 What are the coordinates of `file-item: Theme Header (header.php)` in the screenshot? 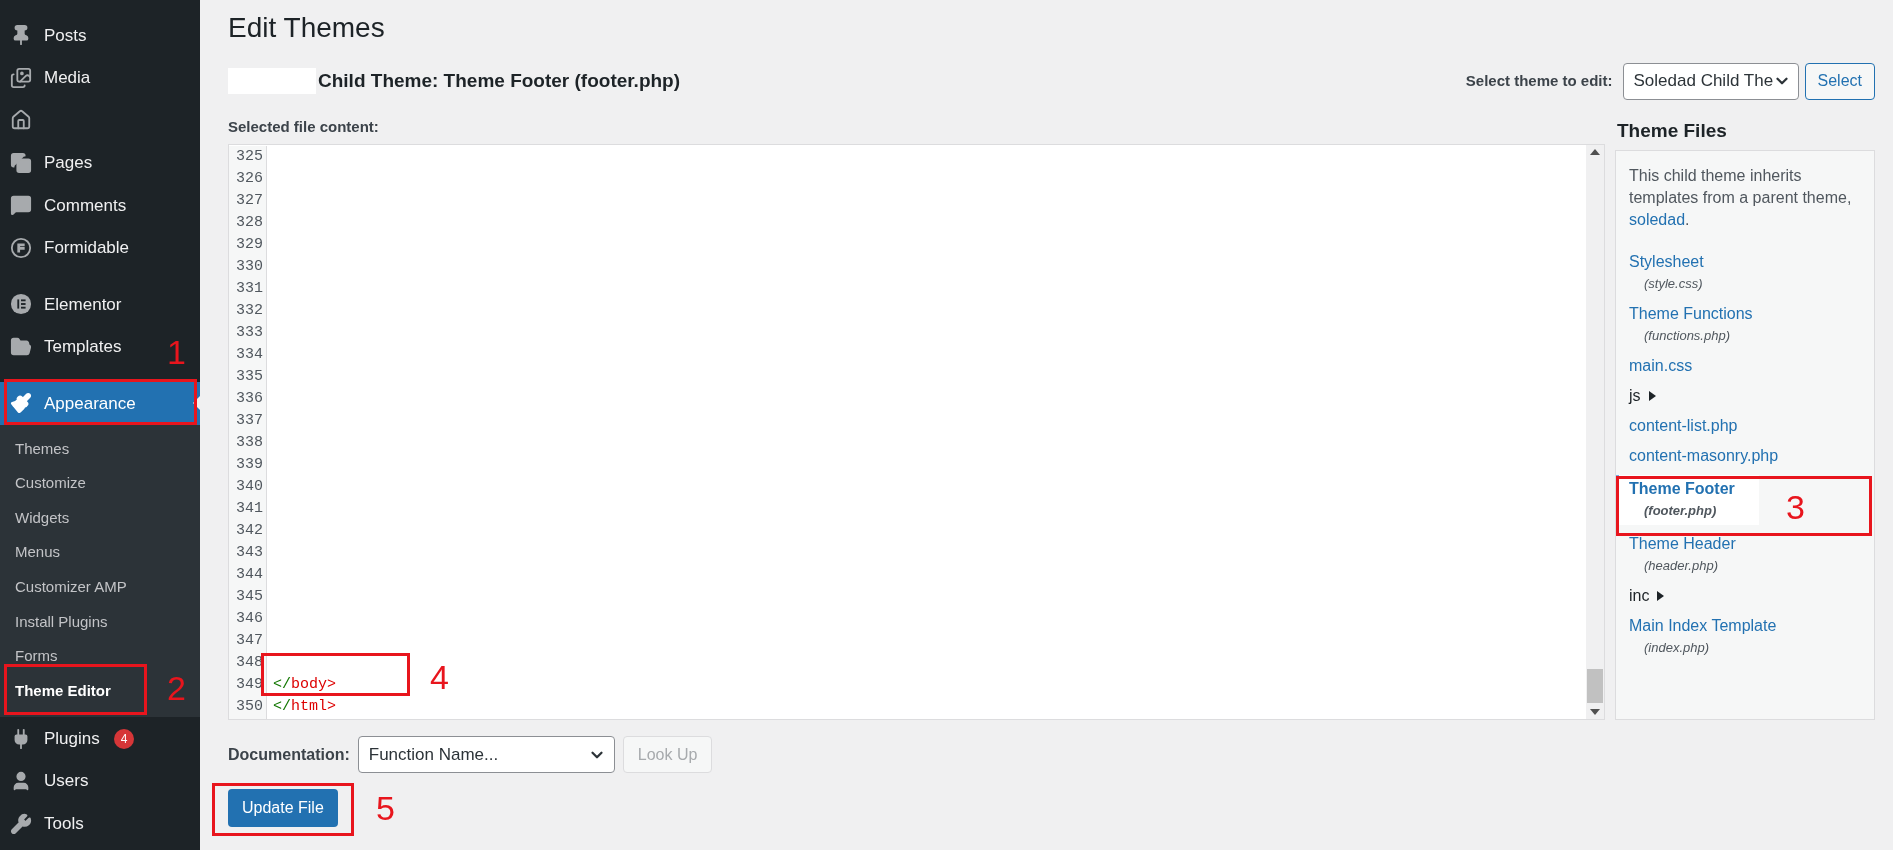 It's located at (1688, 555).